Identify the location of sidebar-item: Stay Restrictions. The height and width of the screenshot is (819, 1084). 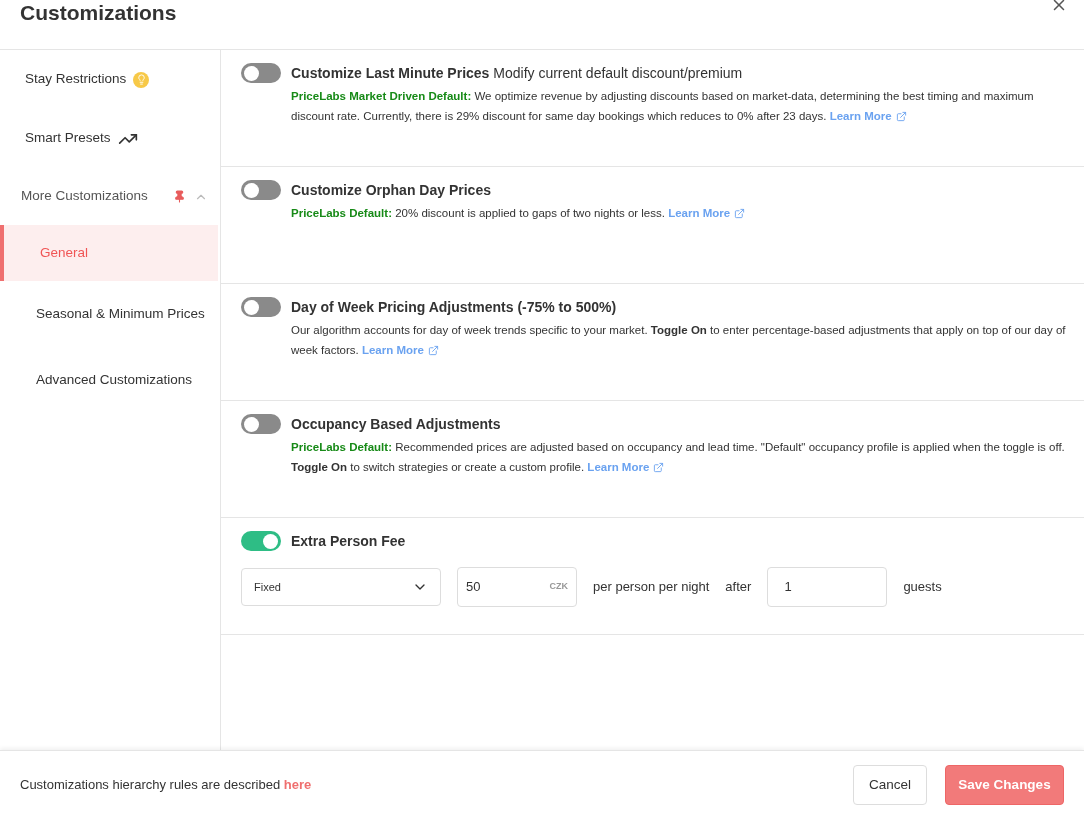
(76, 79).